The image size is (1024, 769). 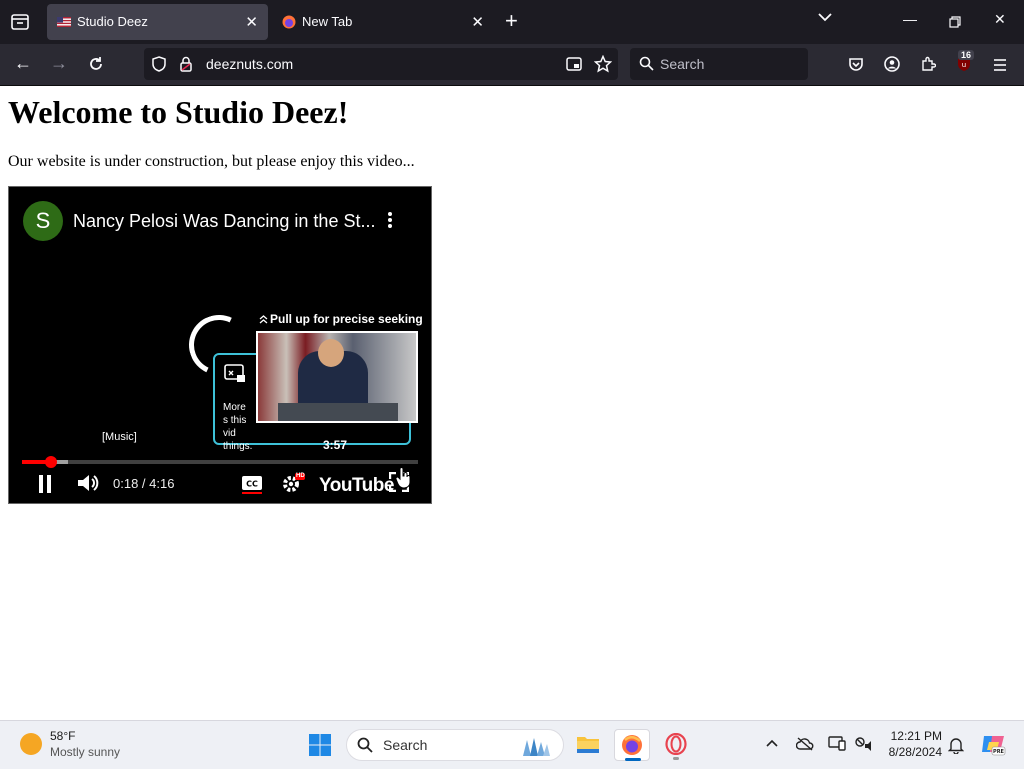 What do you see at coordinates (250, 64) in the screenshot?
I see `url-text: deeznuts.com` at bounding box center [250, 64].